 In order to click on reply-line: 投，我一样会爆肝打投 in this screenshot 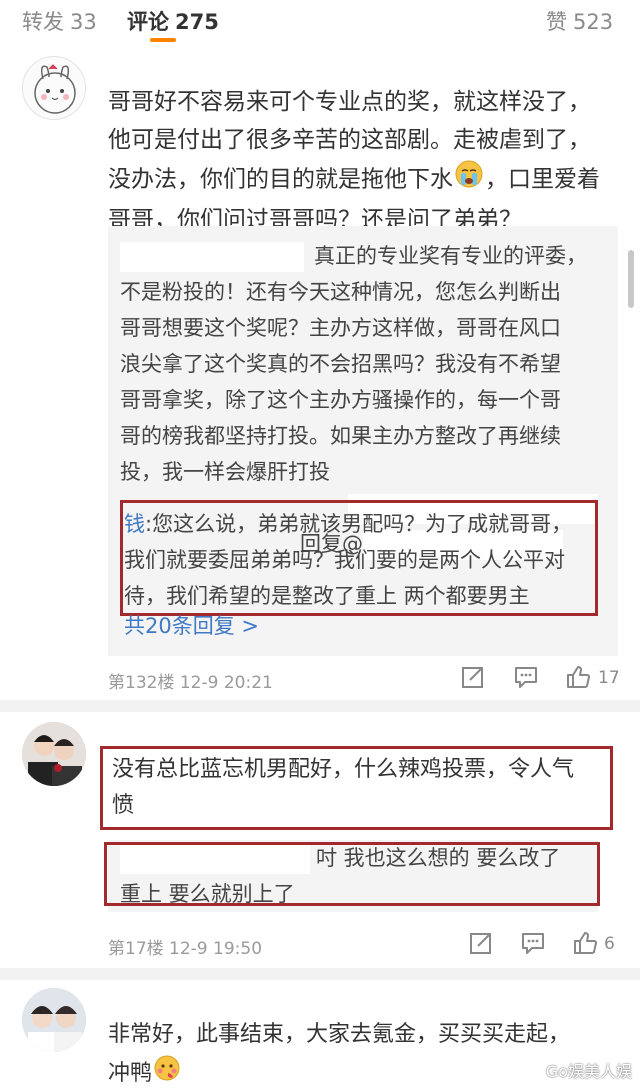, I will do `click(225, 472)`.